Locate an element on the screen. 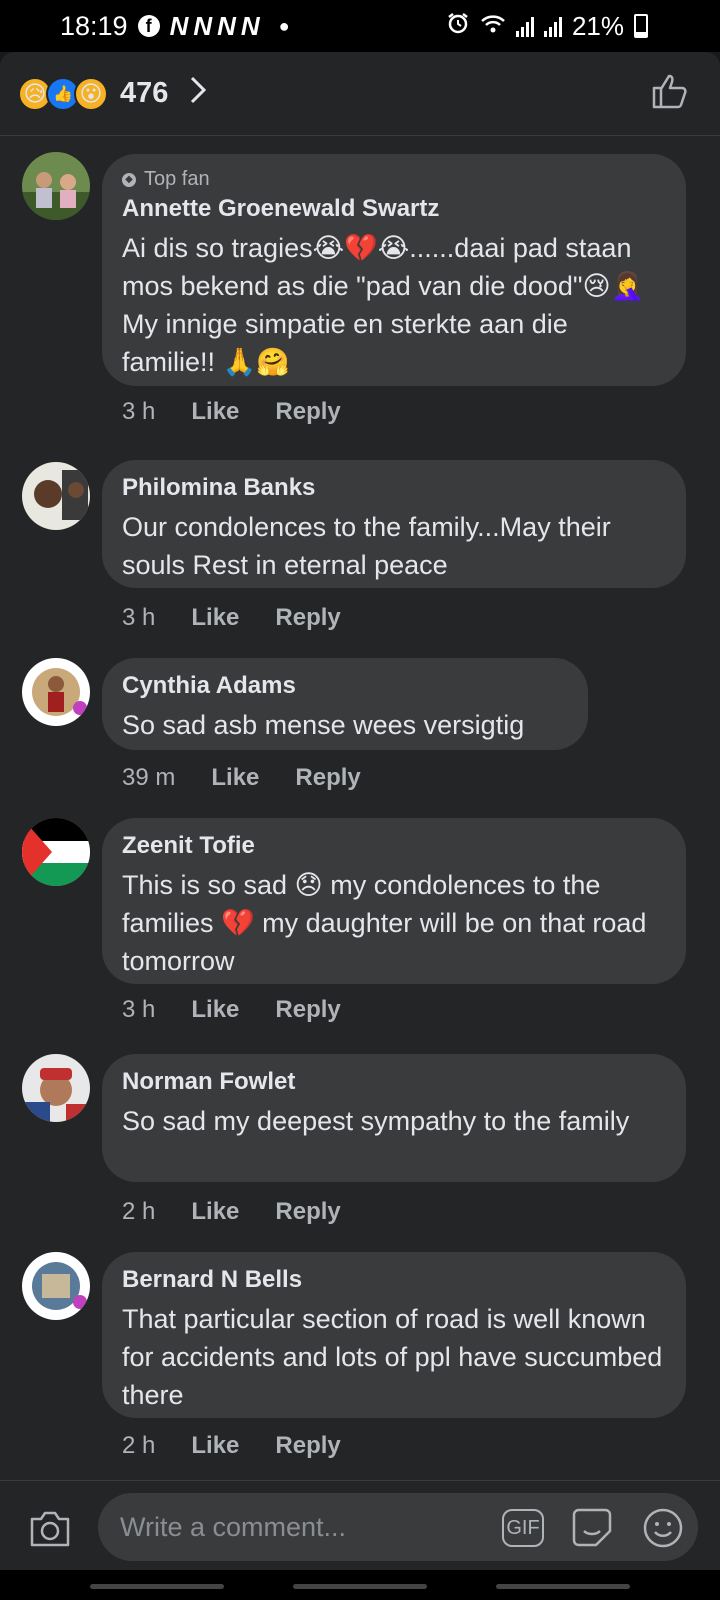  chevron-right-icon is located at coordinates (198, 94).